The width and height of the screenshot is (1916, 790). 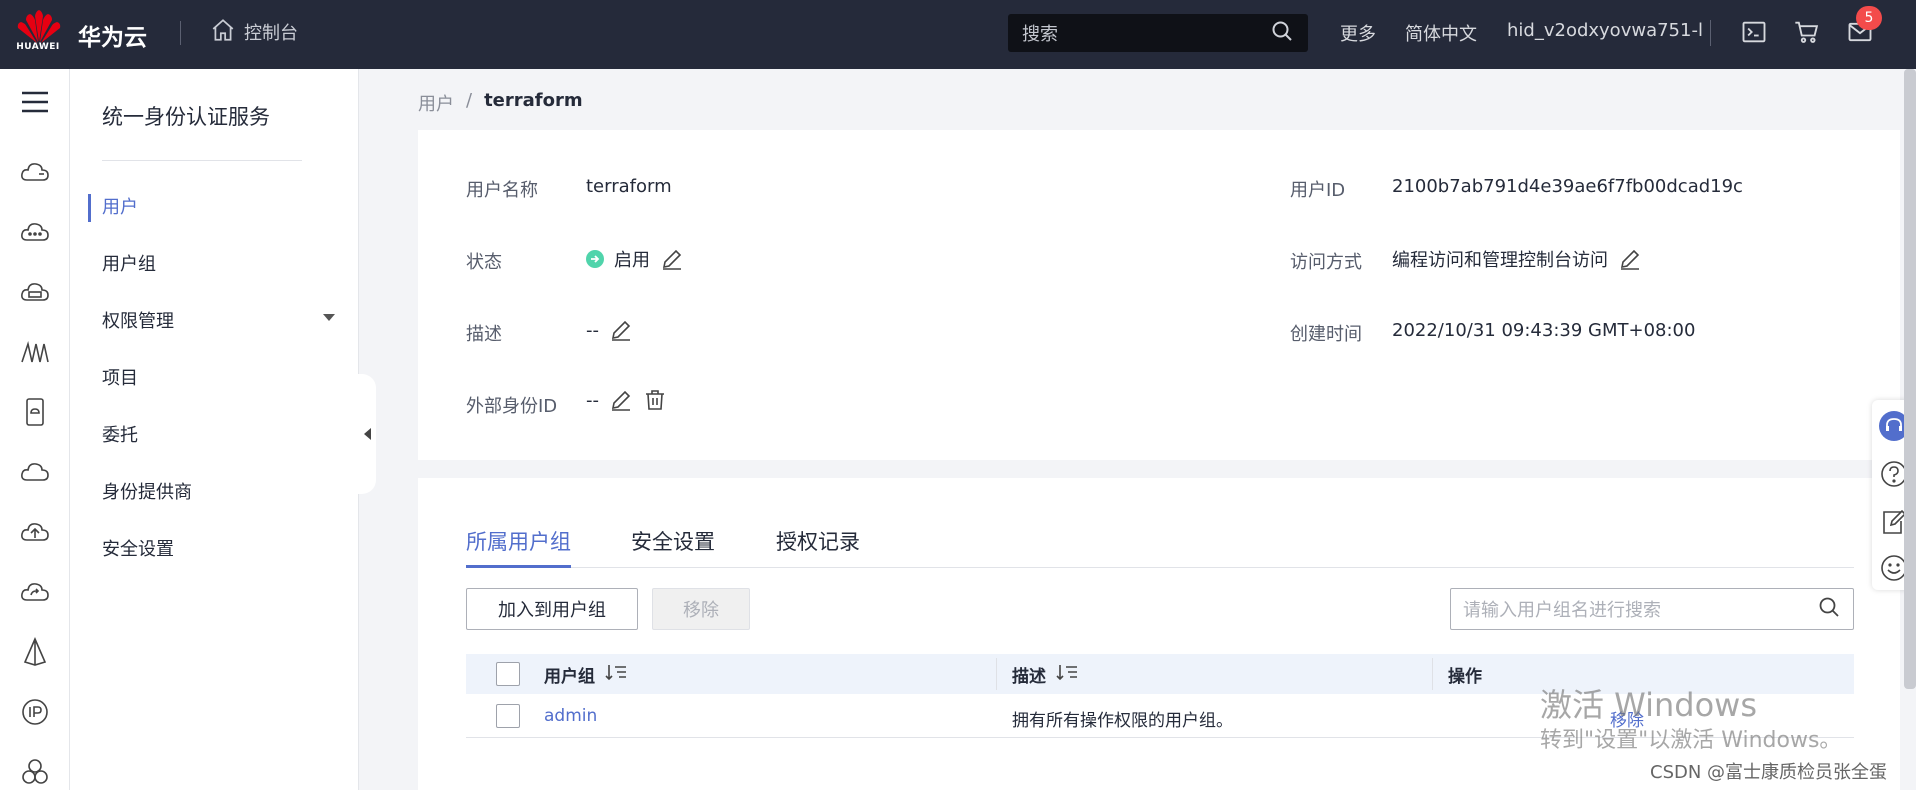 I want to click on logo-text: HUAWEI, so click(x=38, y=47).